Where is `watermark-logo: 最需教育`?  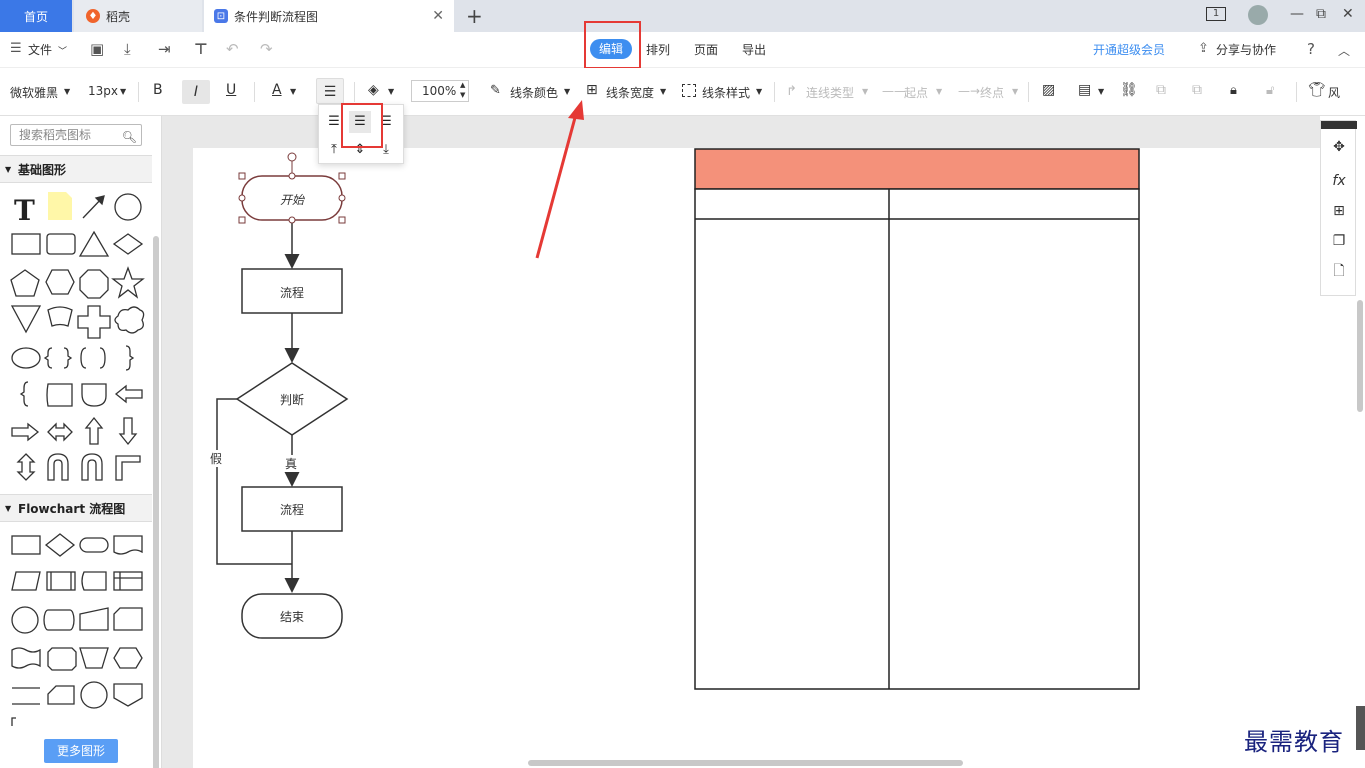 watermark-logo: 最需教育 is located at coordinates (1294, 742).